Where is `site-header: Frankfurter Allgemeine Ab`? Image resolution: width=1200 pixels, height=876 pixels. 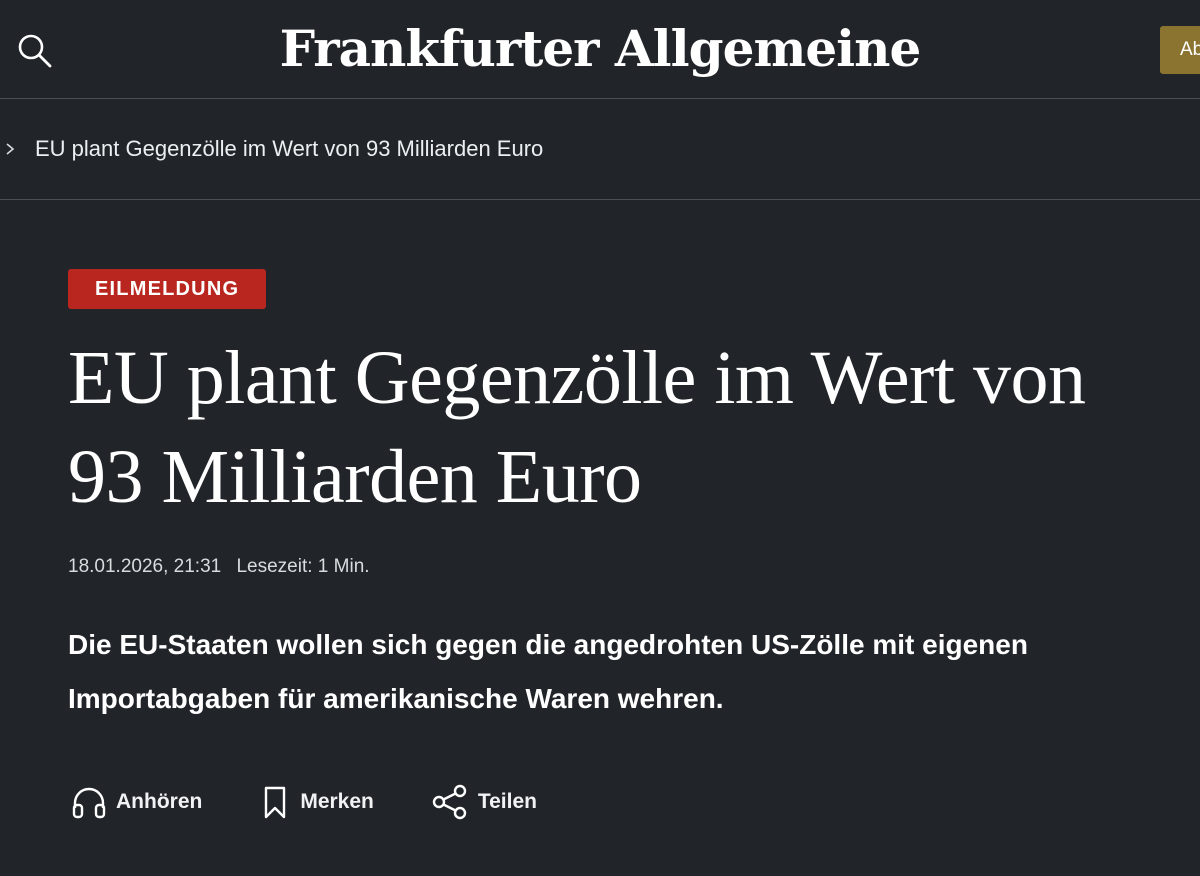 site-header: Frankfurter Allgemeine Ab is located at coordinates (600, 49).